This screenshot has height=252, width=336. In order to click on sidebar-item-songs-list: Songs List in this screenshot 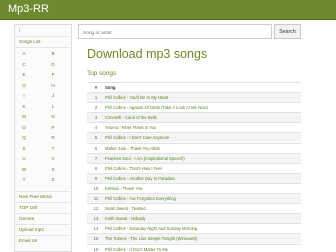, I will do `click(29, 41)`.